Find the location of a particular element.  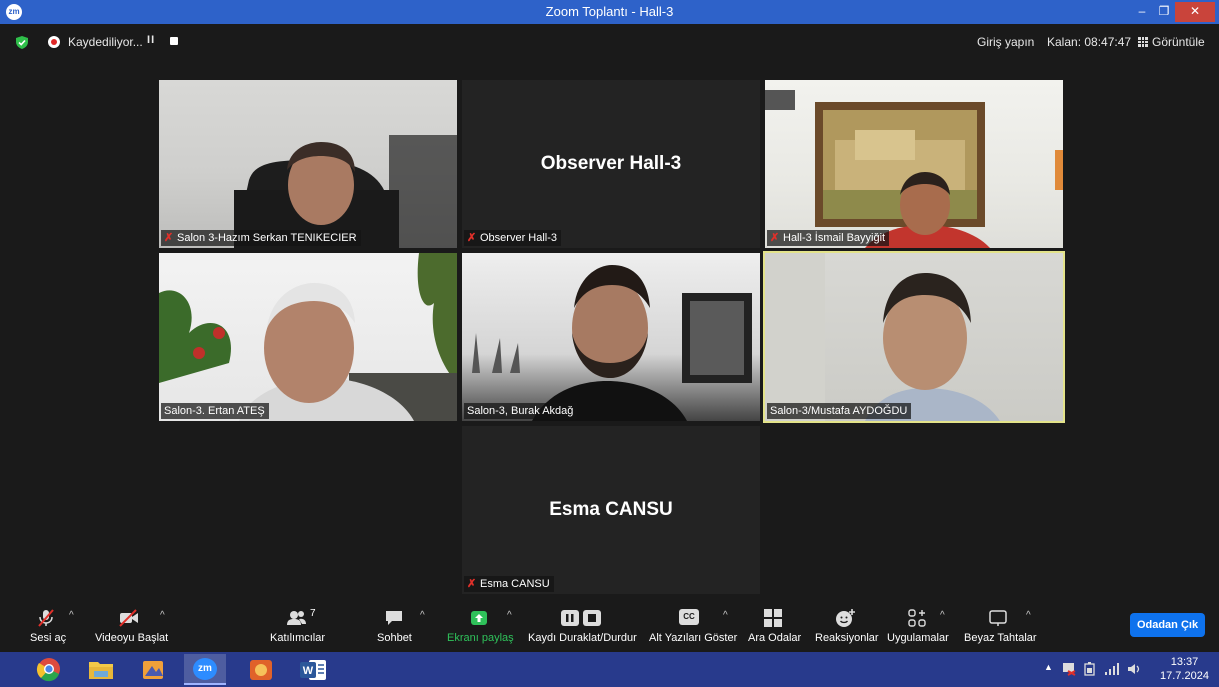

view-button: Görüntüle is located at coordinates (1171, 42).